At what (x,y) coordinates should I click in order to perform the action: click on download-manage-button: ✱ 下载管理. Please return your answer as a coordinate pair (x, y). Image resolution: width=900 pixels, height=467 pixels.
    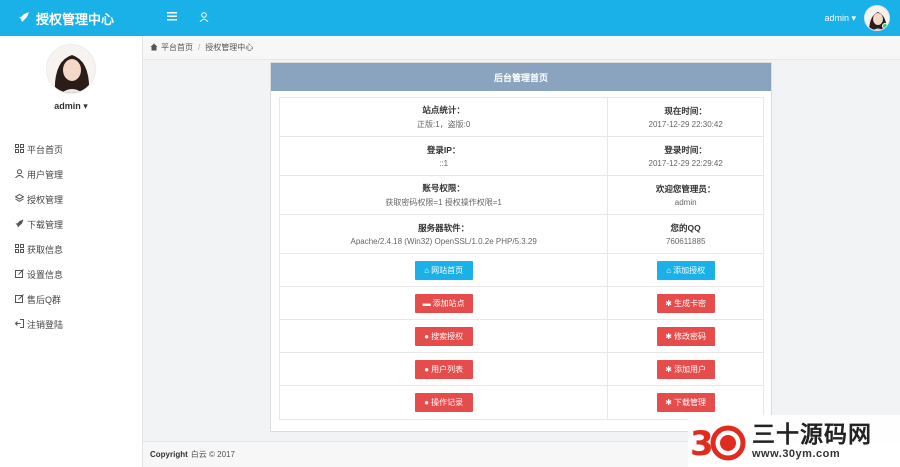
    Looking at the image, I should click on (685, 402).